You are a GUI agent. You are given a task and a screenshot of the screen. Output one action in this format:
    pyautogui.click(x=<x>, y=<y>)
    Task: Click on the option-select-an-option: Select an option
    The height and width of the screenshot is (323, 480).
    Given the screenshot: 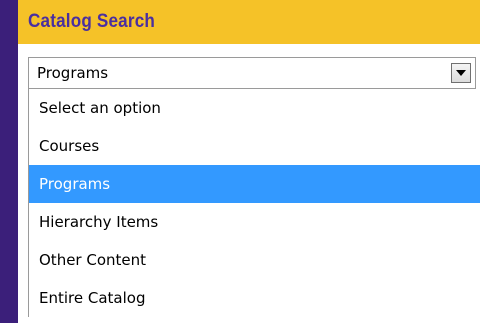 What is the action you would take?
    pyautogui.click(x=254, y=108)
    